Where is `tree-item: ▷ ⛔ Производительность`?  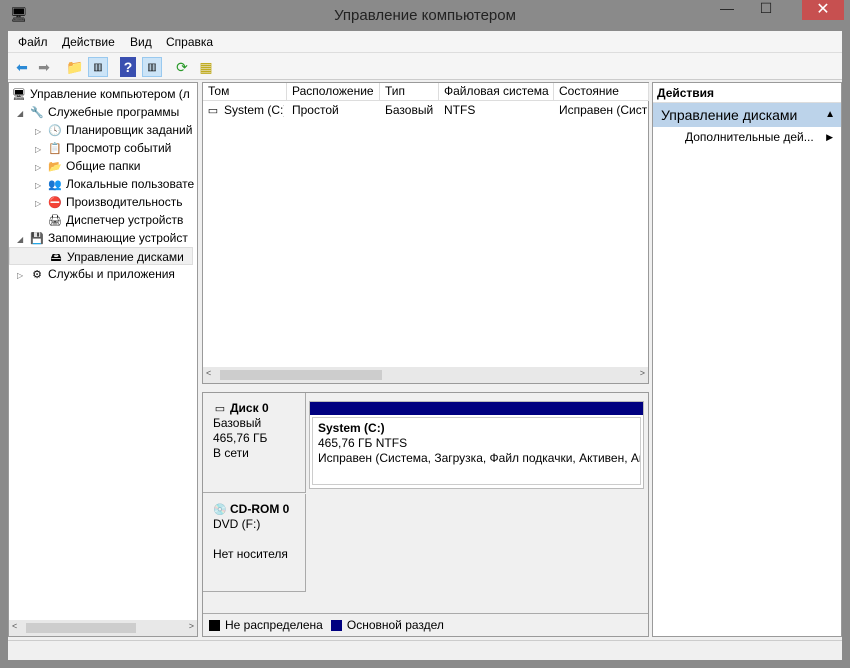
tree-item: ▷ ⛔ Производительность is located at coordinates (103, 202).